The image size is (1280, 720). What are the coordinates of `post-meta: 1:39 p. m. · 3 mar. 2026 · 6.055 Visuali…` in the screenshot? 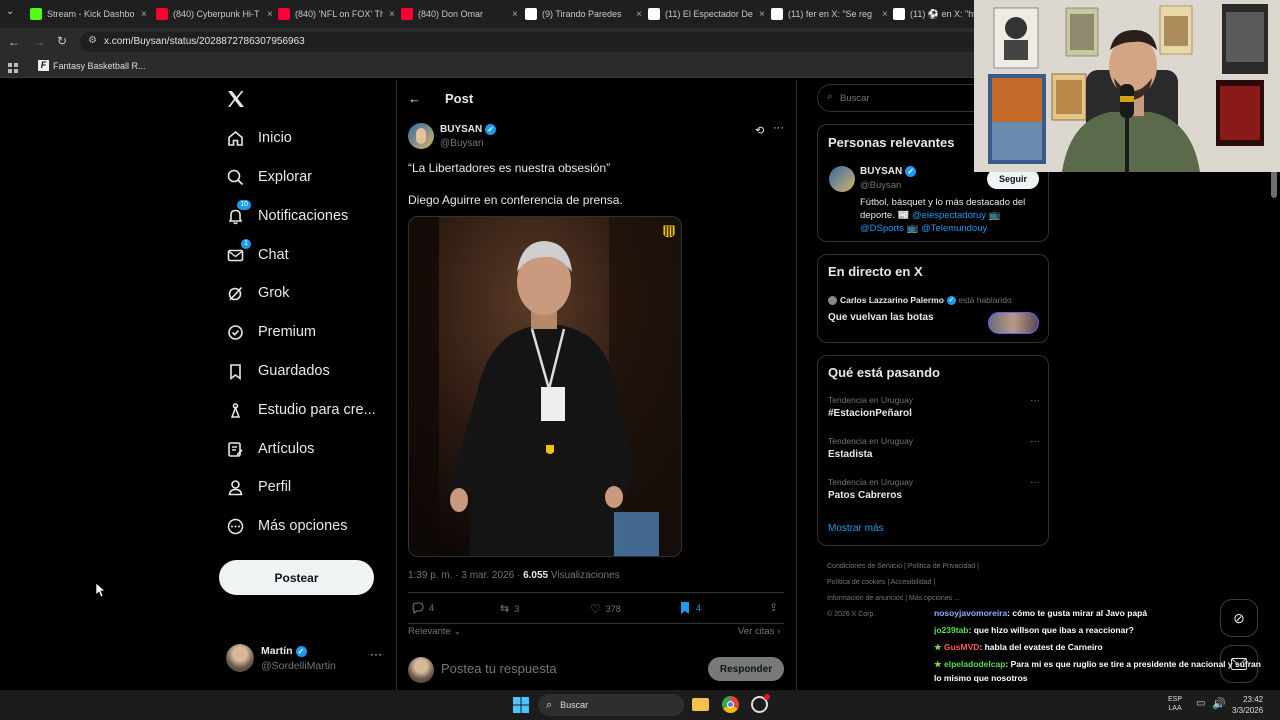 It's located at (514, 575).